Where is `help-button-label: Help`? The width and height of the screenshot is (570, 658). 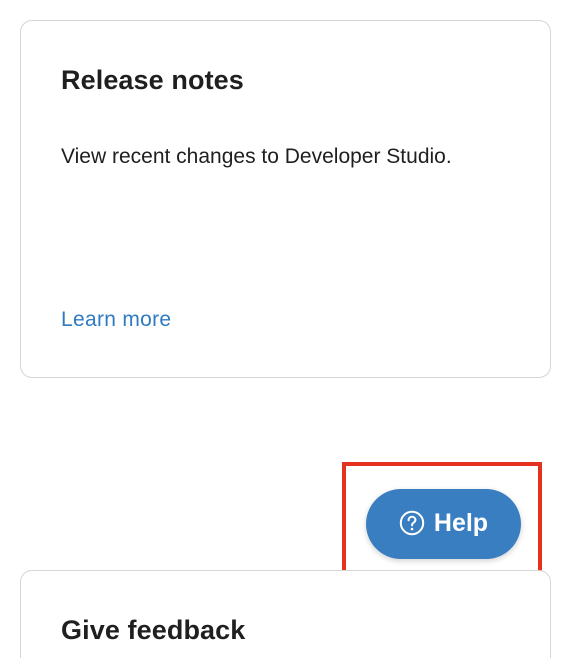
help-button-label: Help is located at coordinates (461, 522).